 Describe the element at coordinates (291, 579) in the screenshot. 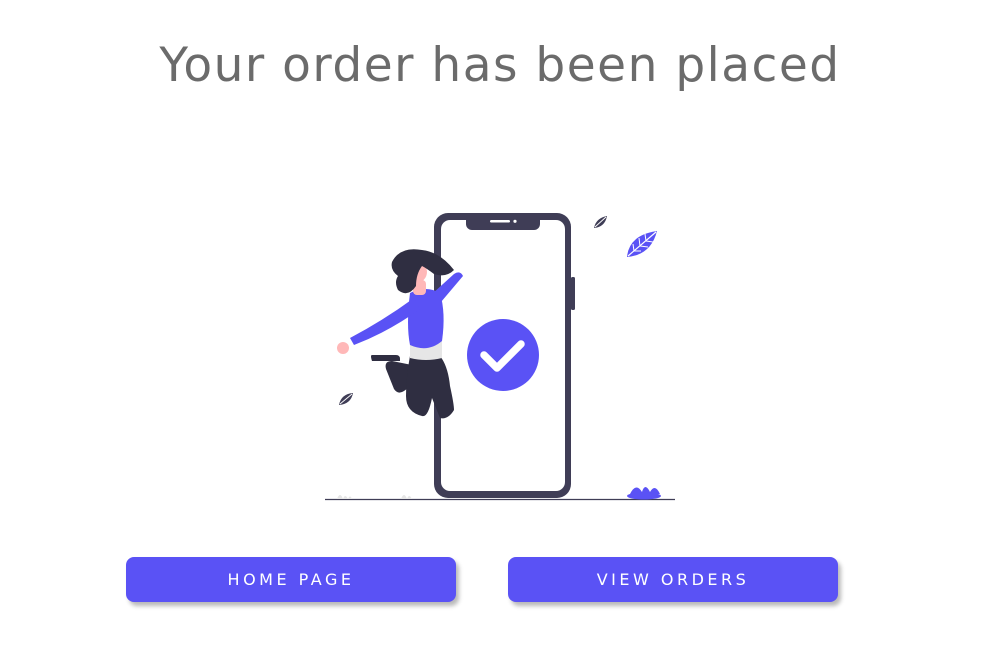

I see `home-page-button: HOME PAGE` at that location.